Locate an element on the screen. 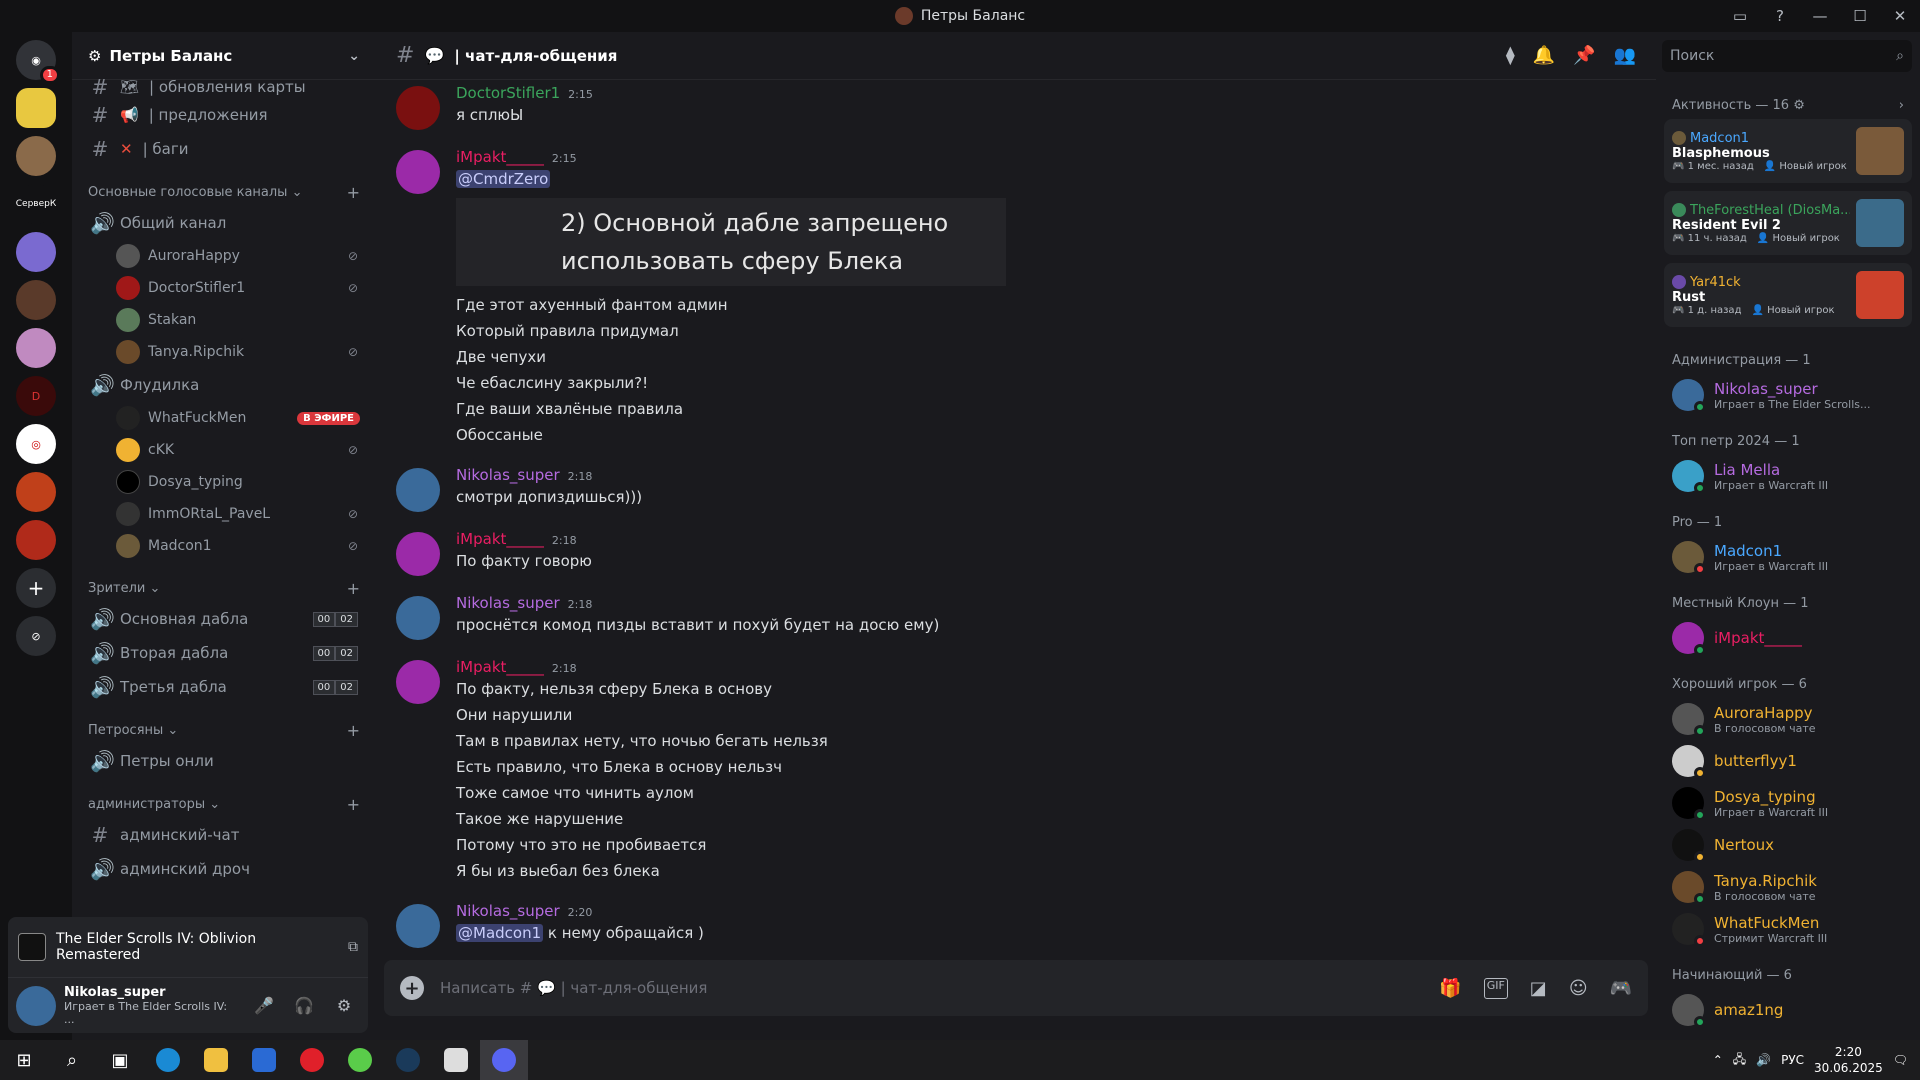  maximize-button: ☐ is located at coordinates (1860, 16).